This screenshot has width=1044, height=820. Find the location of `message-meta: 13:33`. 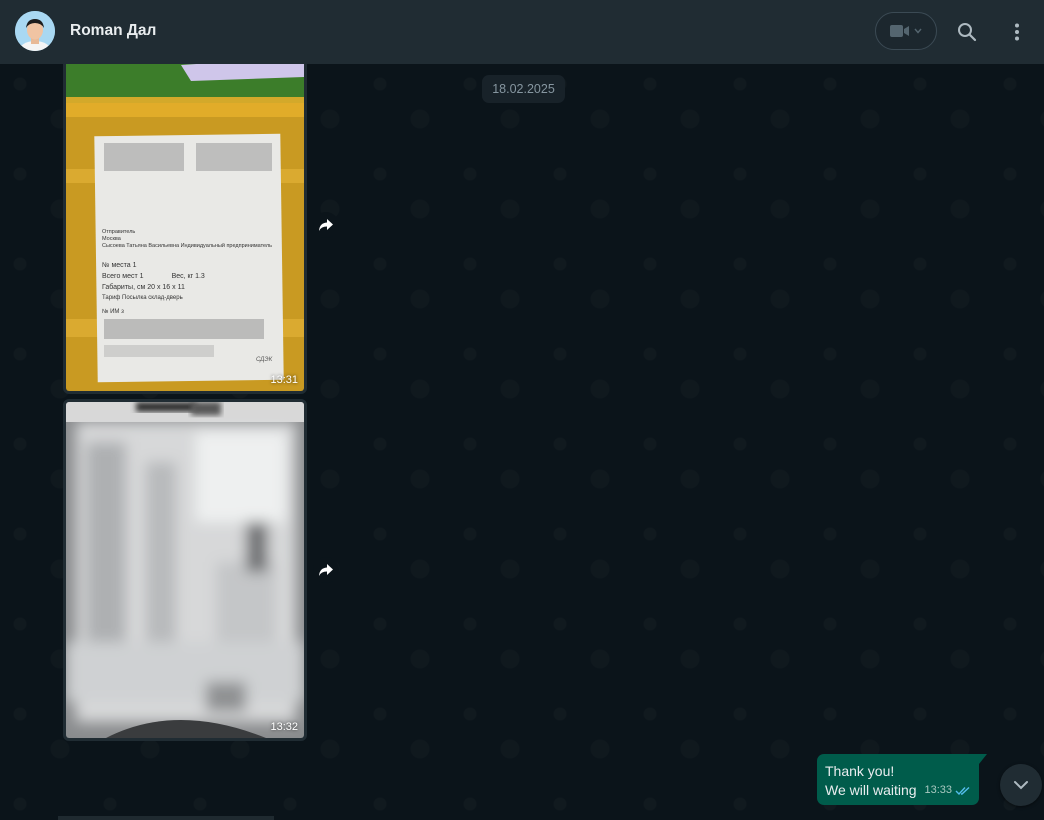

message-meta: 13:33 is located at coordinates (947, 790).